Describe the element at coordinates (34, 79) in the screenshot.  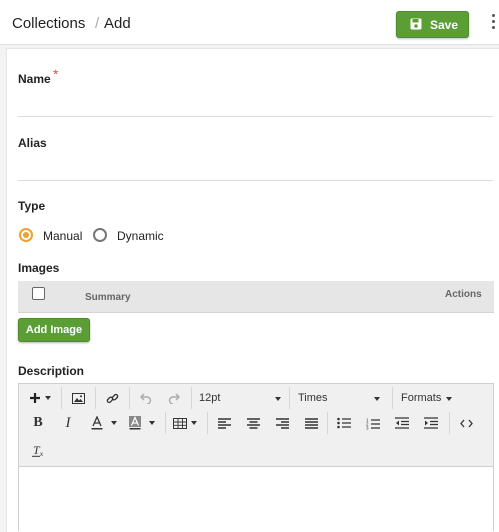
I see `name-label: Name` at that location.